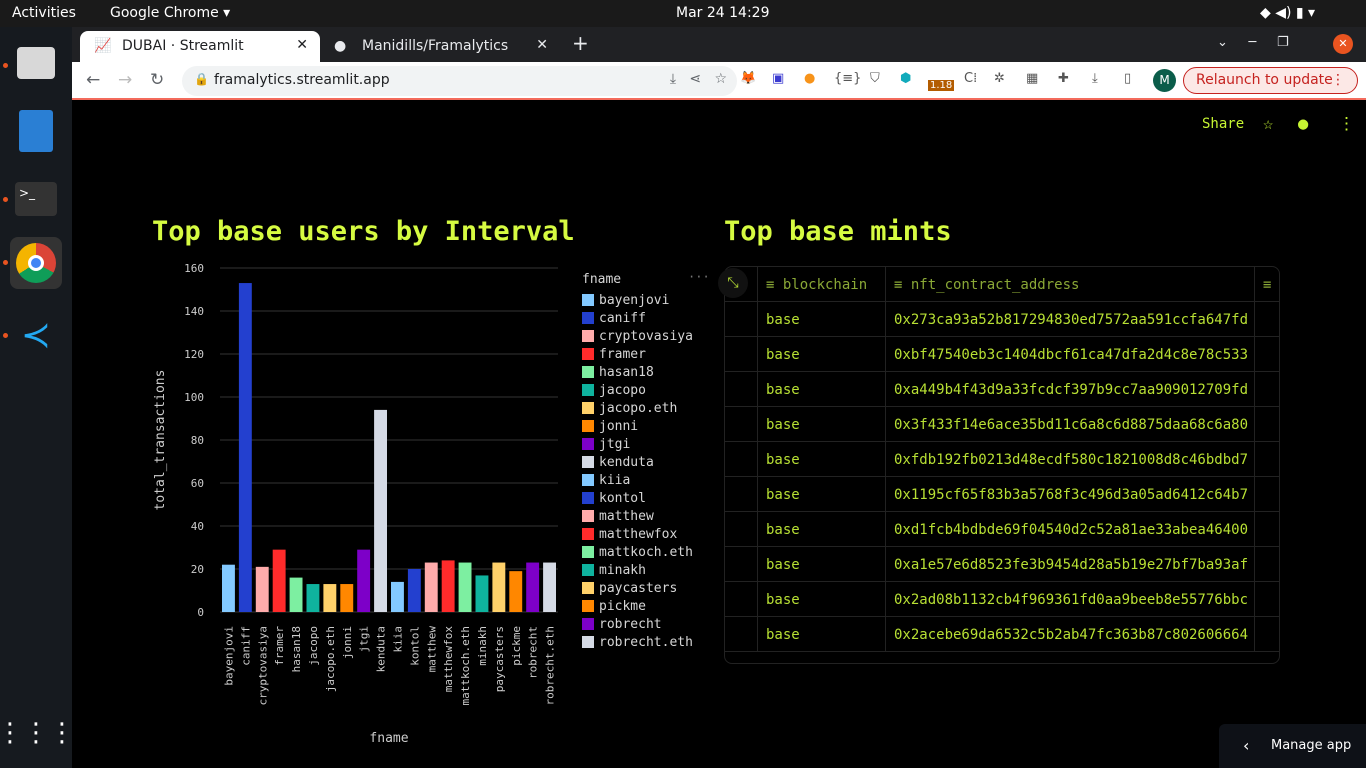  Describe the element at coordinates (262, 589) in the screenshot. I see `bar-cryptovasiya` at that location.